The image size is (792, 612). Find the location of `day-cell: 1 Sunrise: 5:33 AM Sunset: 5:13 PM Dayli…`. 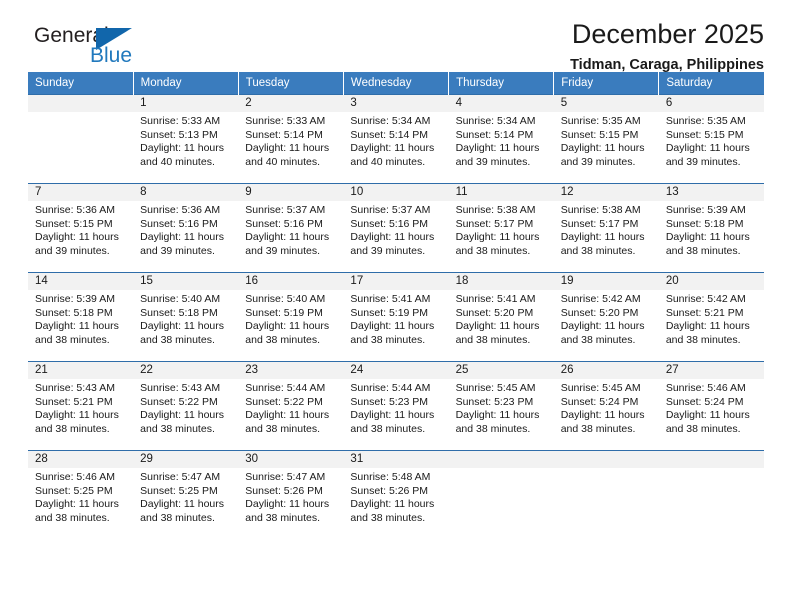

day-cell: 1 Sunrise: 5:33 AM Sunset: 5:13 PM Dayli… is located at coordinates (186, 139).